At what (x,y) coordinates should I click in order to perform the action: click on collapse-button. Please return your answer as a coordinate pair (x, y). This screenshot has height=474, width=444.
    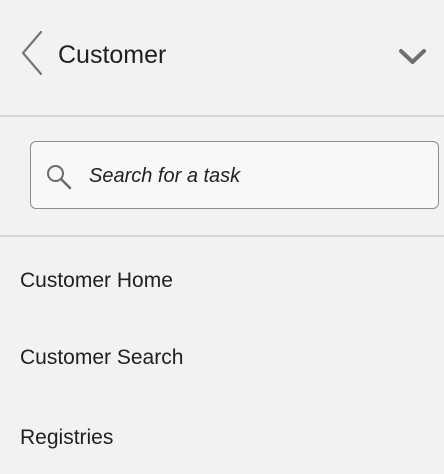
    Looking at the image, I should click on (412, 56).